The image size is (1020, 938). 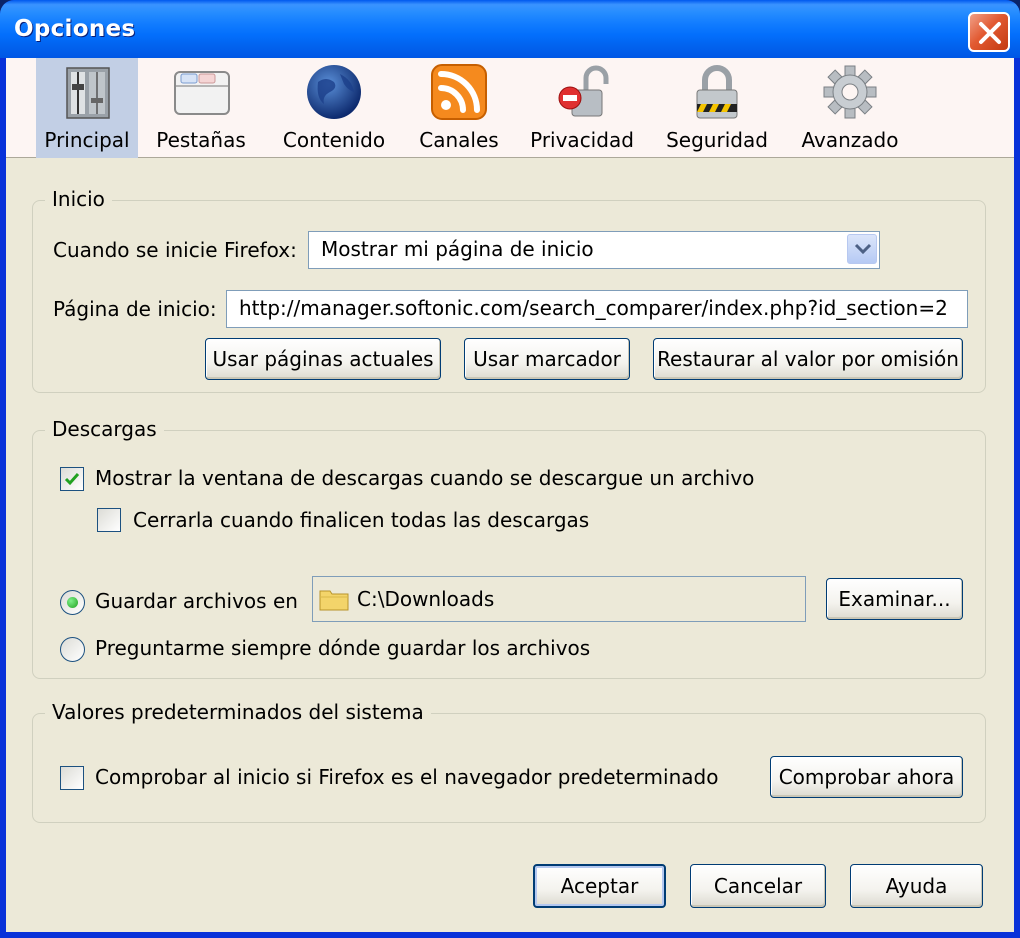 I want to click on folder-icon, so click(x=334, y=600).